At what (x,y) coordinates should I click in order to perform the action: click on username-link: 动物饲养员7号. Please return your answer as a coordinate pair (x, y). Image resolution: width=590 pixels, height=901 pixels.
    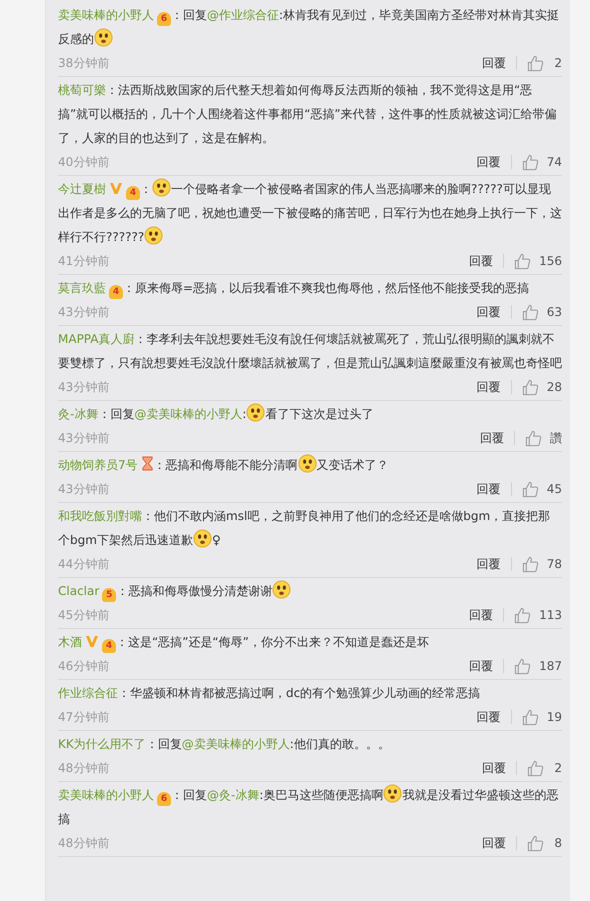
    Looking at the image, I should click on (98, 465).